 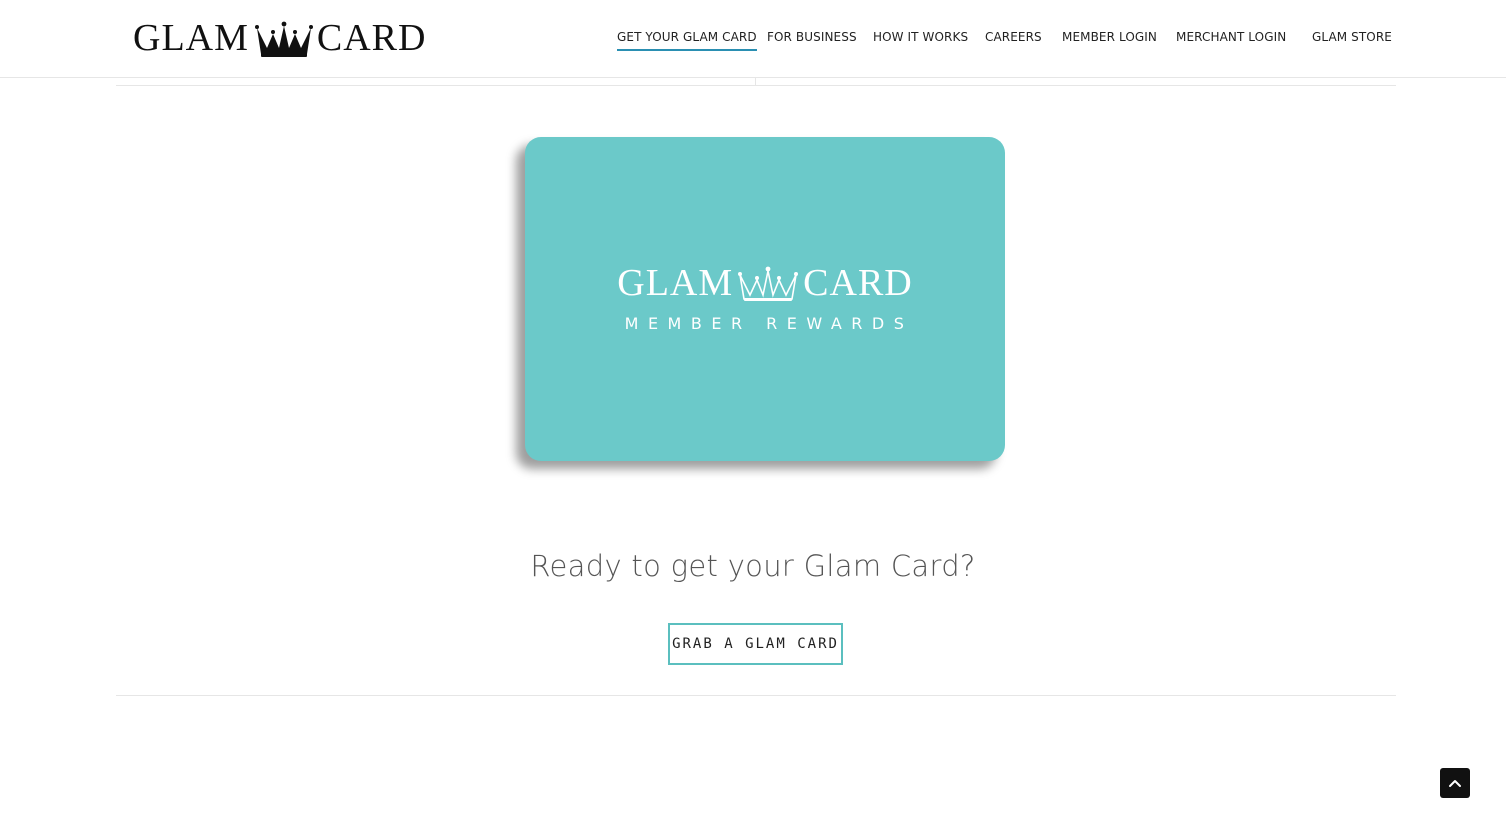 I want to click on nav-how-it-works: HOW IT WORKS, so click(x=920, y=37).